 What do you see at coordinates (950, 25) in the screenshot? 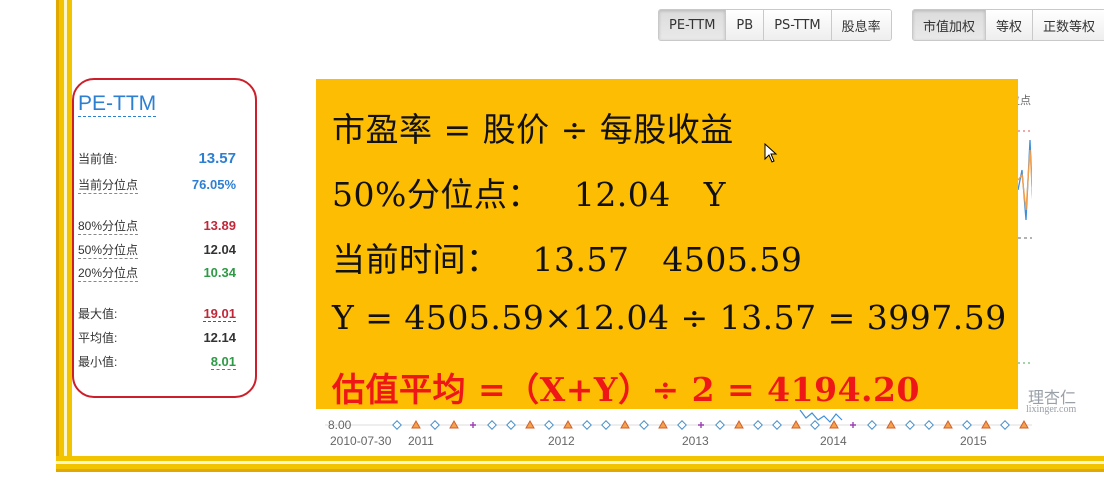
I see `tab-market-cap-weighted: 市值加权` at bounding box center [950, 25].